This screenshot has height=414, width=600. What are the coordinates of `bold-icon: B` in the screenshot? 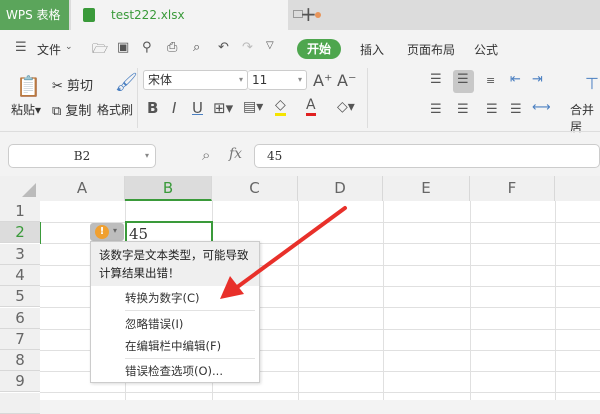 It's located at (152, 108).